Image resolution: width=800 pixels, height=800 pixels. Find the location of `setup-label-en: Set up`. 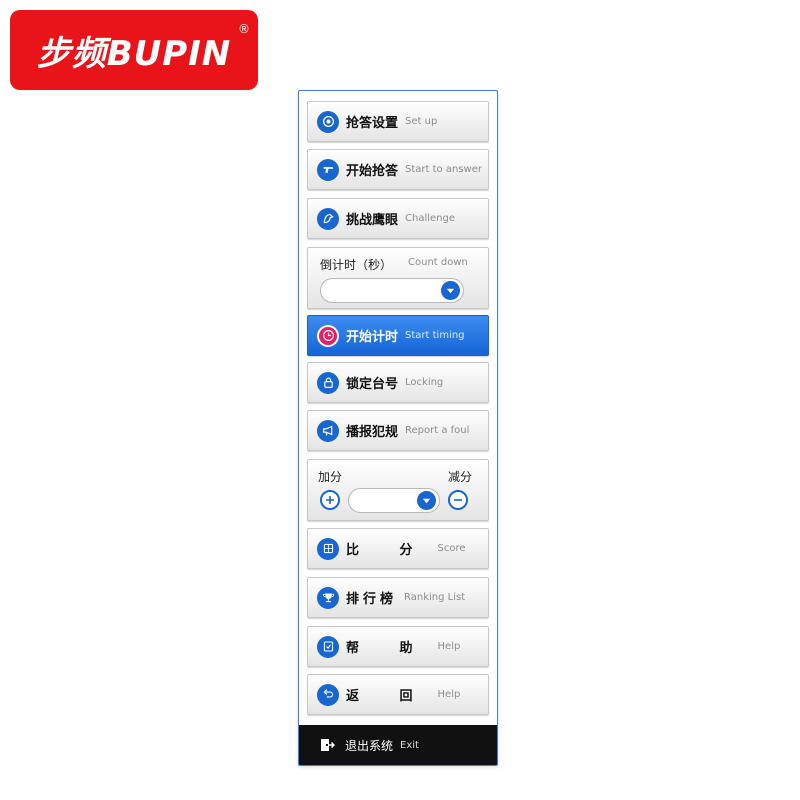

setup-label-en: Set up is located at coordinates (421, 121).